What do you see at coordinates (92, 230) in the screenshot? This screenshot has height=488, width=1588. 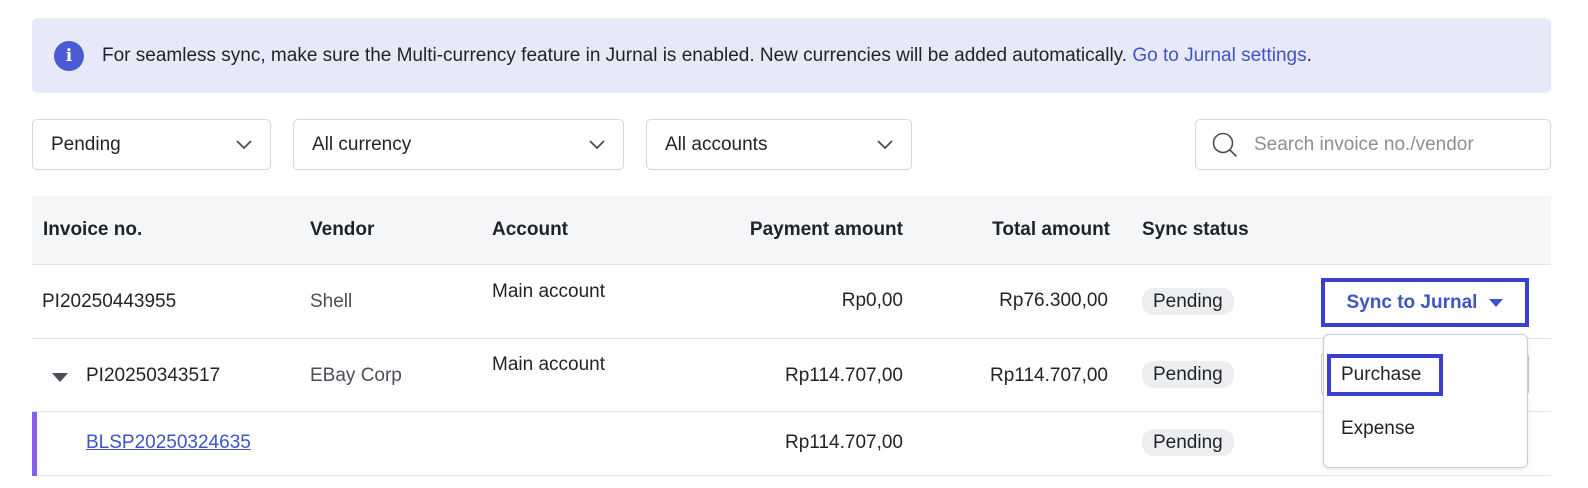 I see `header-invoice: Invoice no.` at bounding box center [92, 230].